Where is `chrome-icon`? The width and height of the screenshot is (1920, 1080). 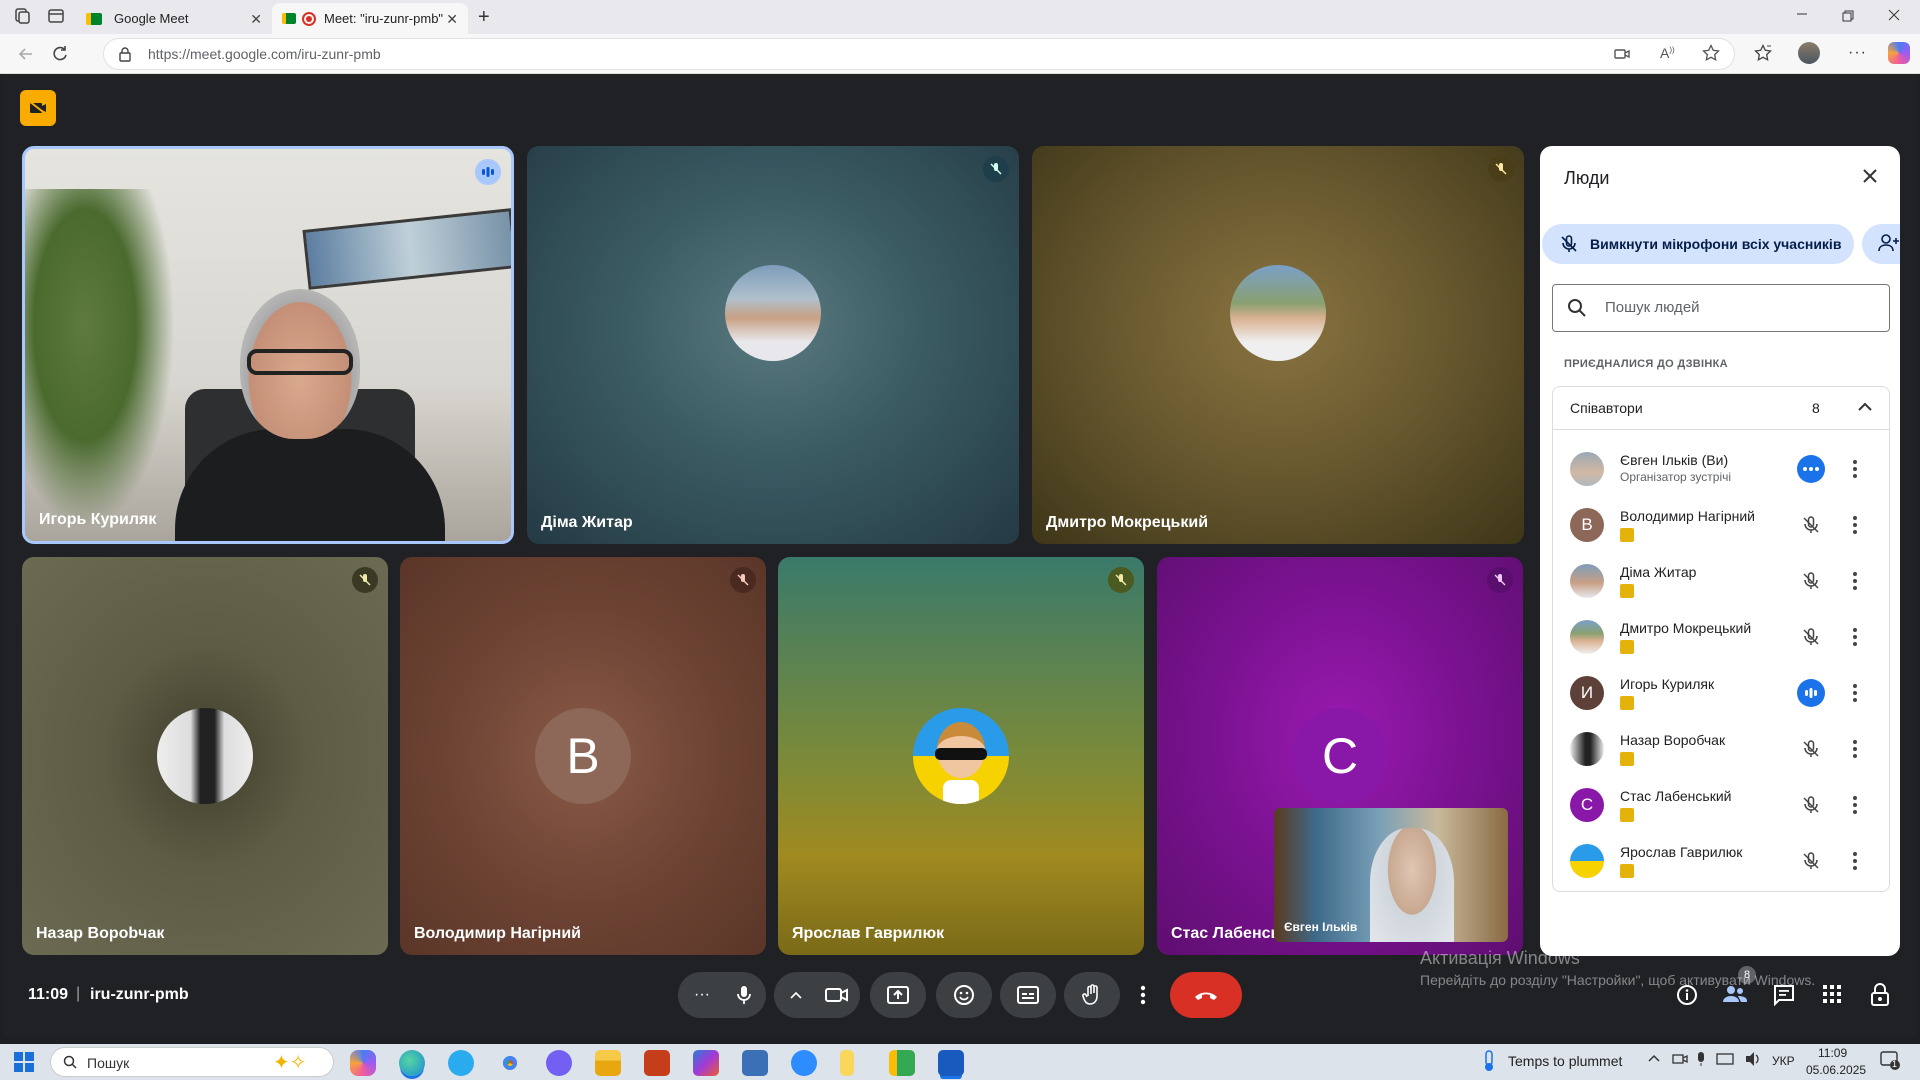 chrome-icon is located at coordinates (510, 1063).